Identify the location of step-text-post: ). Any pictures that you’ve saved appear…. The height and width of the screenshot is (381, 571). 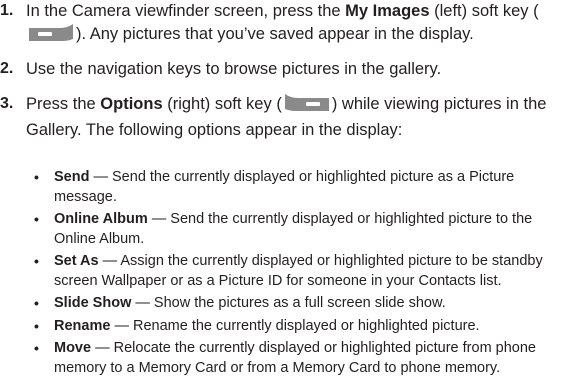
(275, 33).